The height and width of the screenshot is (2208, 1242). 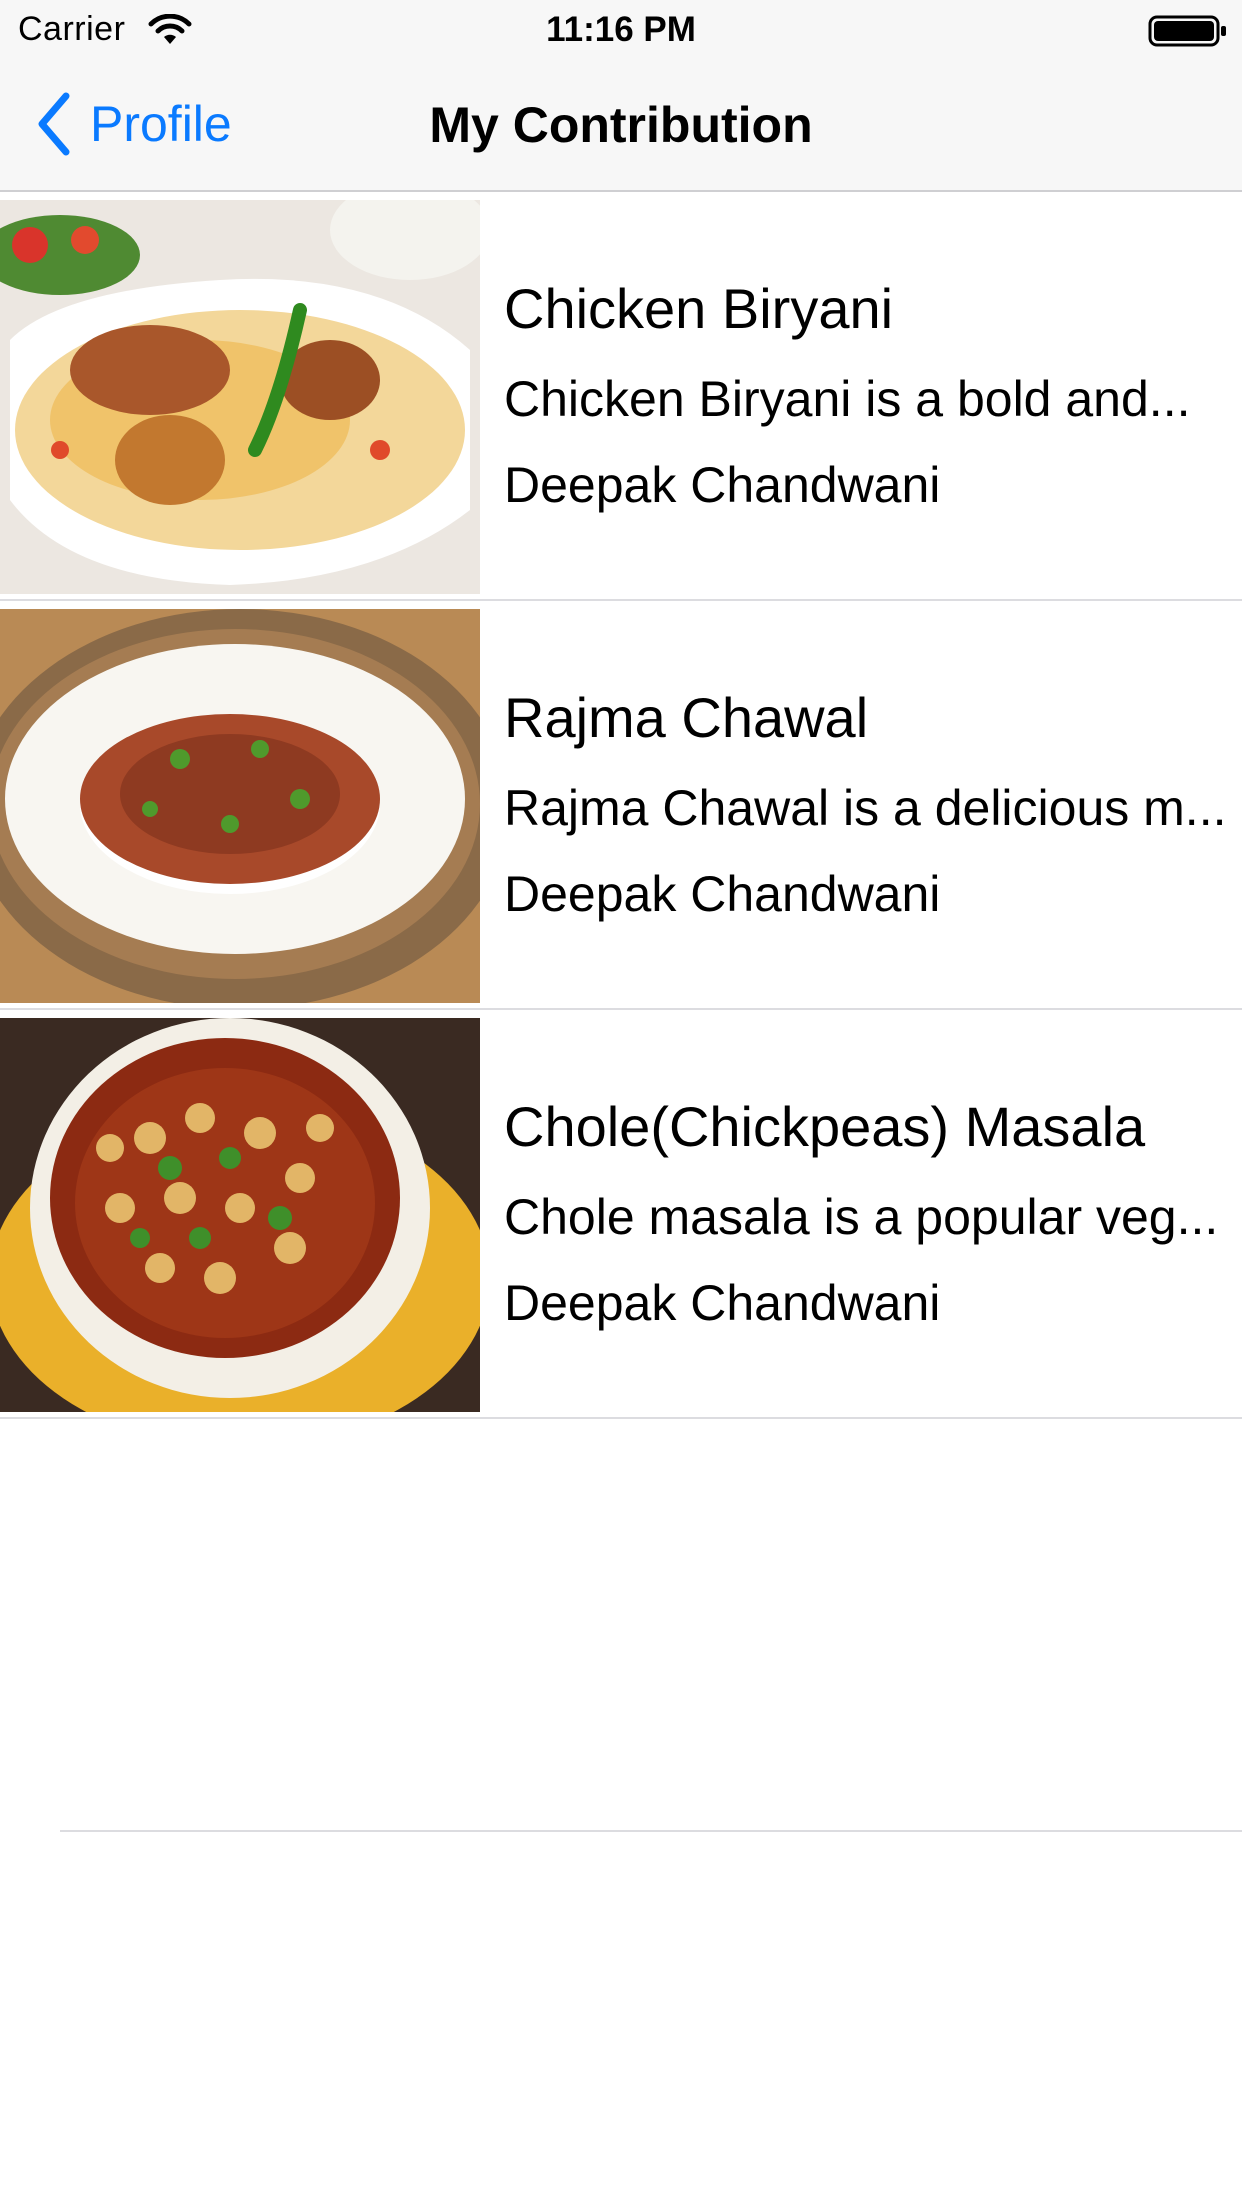 What do you see at coordinates (621, 1418) in the screenshot?
I see `row-divider` at bounding box center [621, 1418].